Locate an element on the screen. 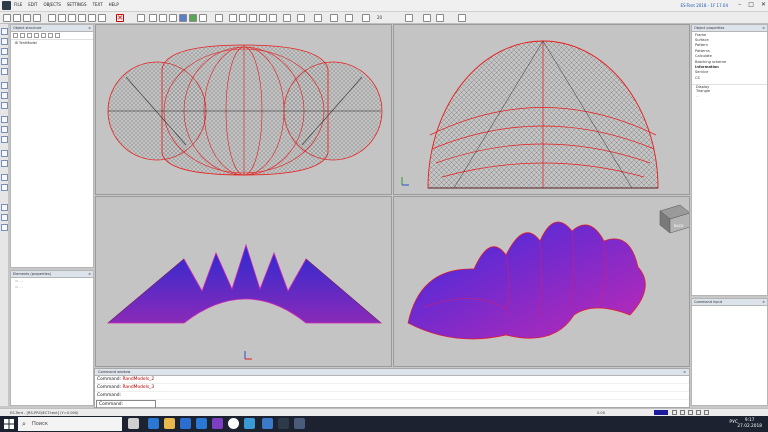  copy-icon is located at coordinates (72, 18).